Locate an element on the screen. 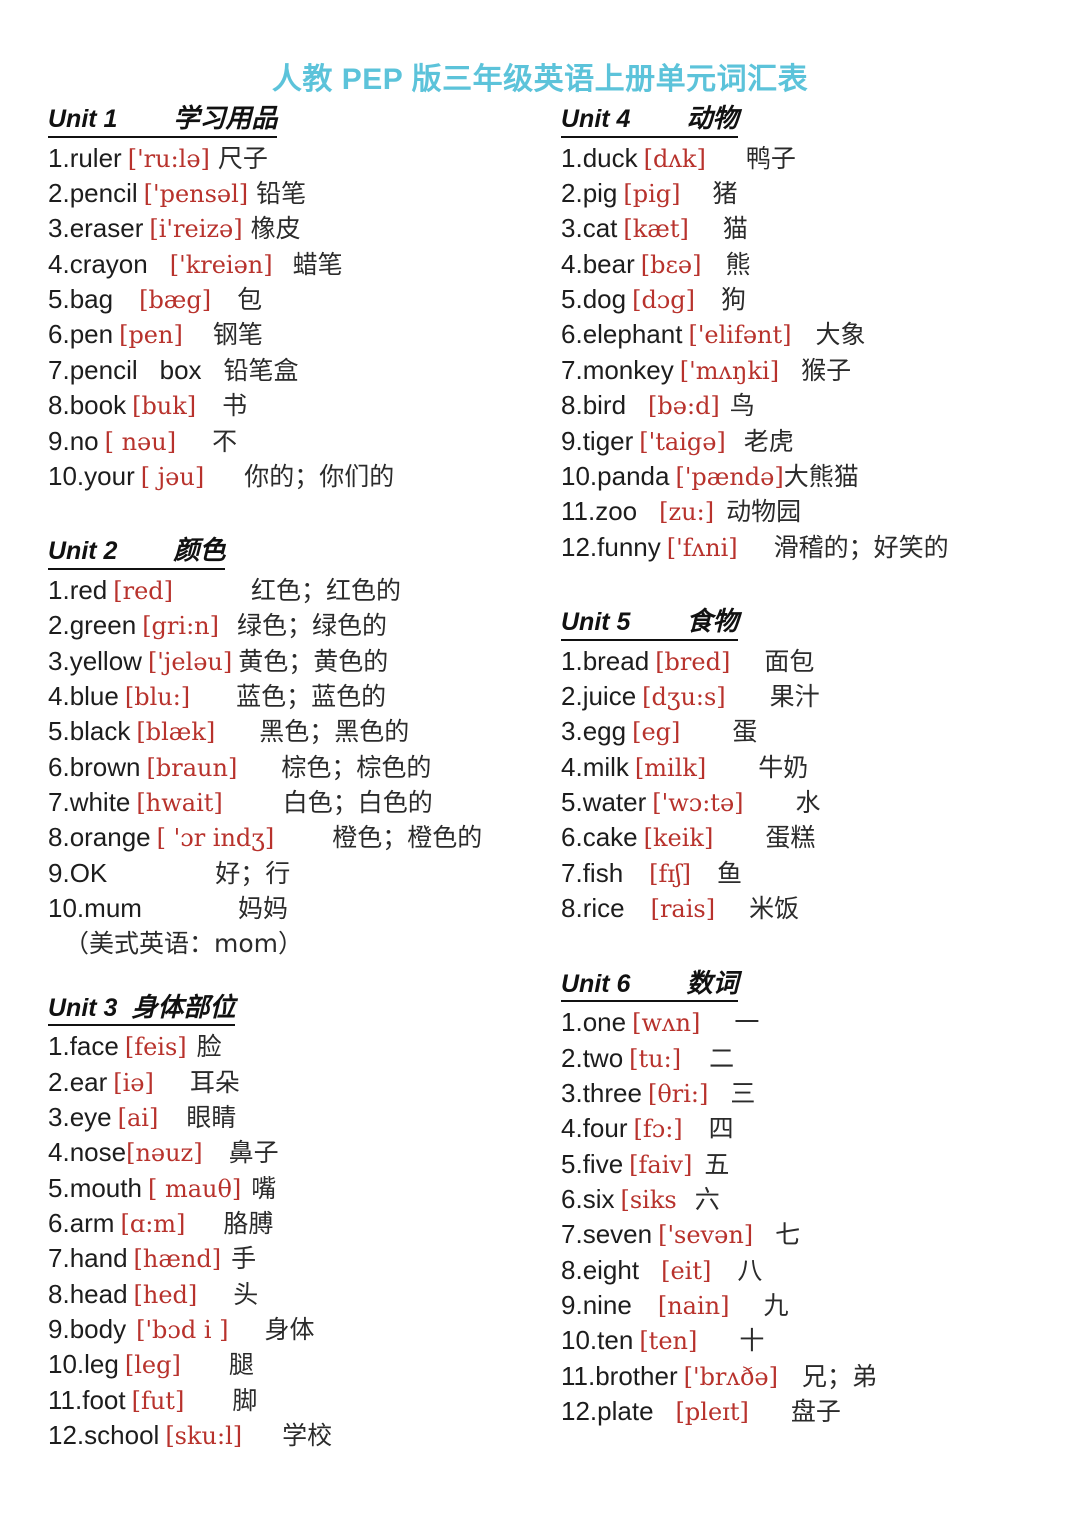 Image resolution: width=1080 pixels, height=1527 pixels. vocab-entry: 5.five [faiv] 五 is located at coordinates (809, 1164).